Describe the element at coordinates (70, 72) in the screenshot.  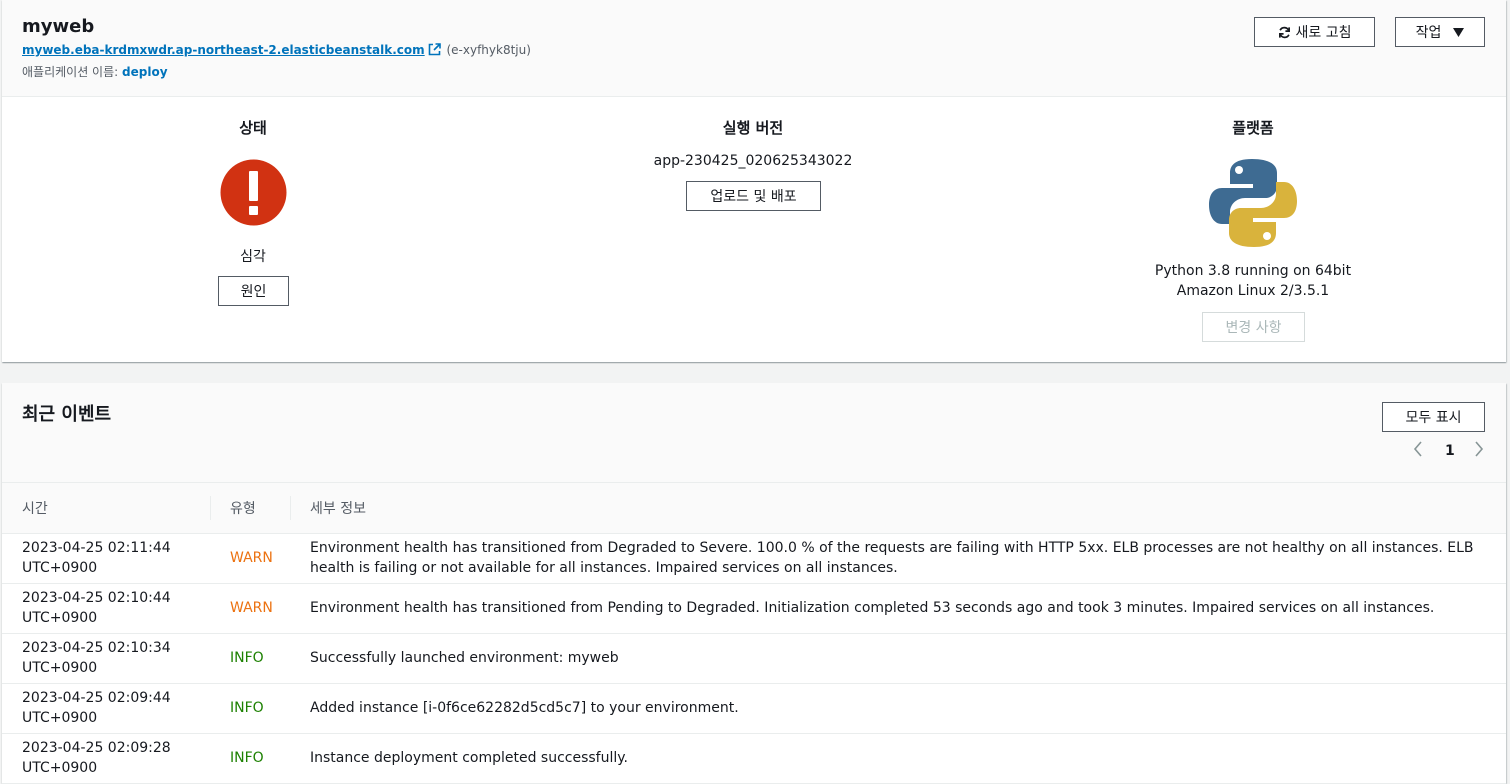
I see `application-name-label: 애플리케이션 이름:` at that location.